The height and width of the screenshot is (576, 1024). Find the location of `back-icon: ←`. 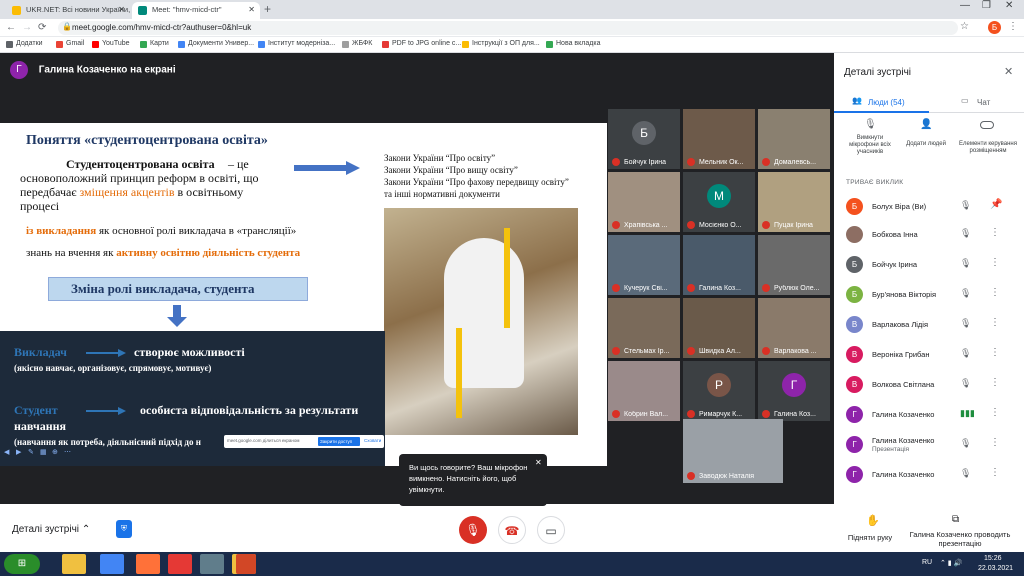

back-icon: ← is located at coordinates (11, 27).